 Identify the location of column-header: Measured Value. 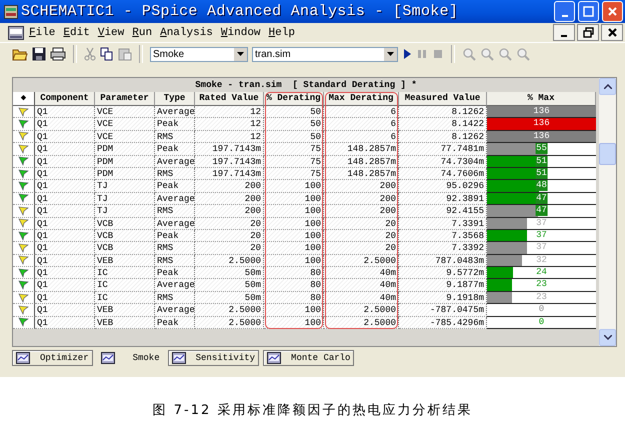
(443, 99).